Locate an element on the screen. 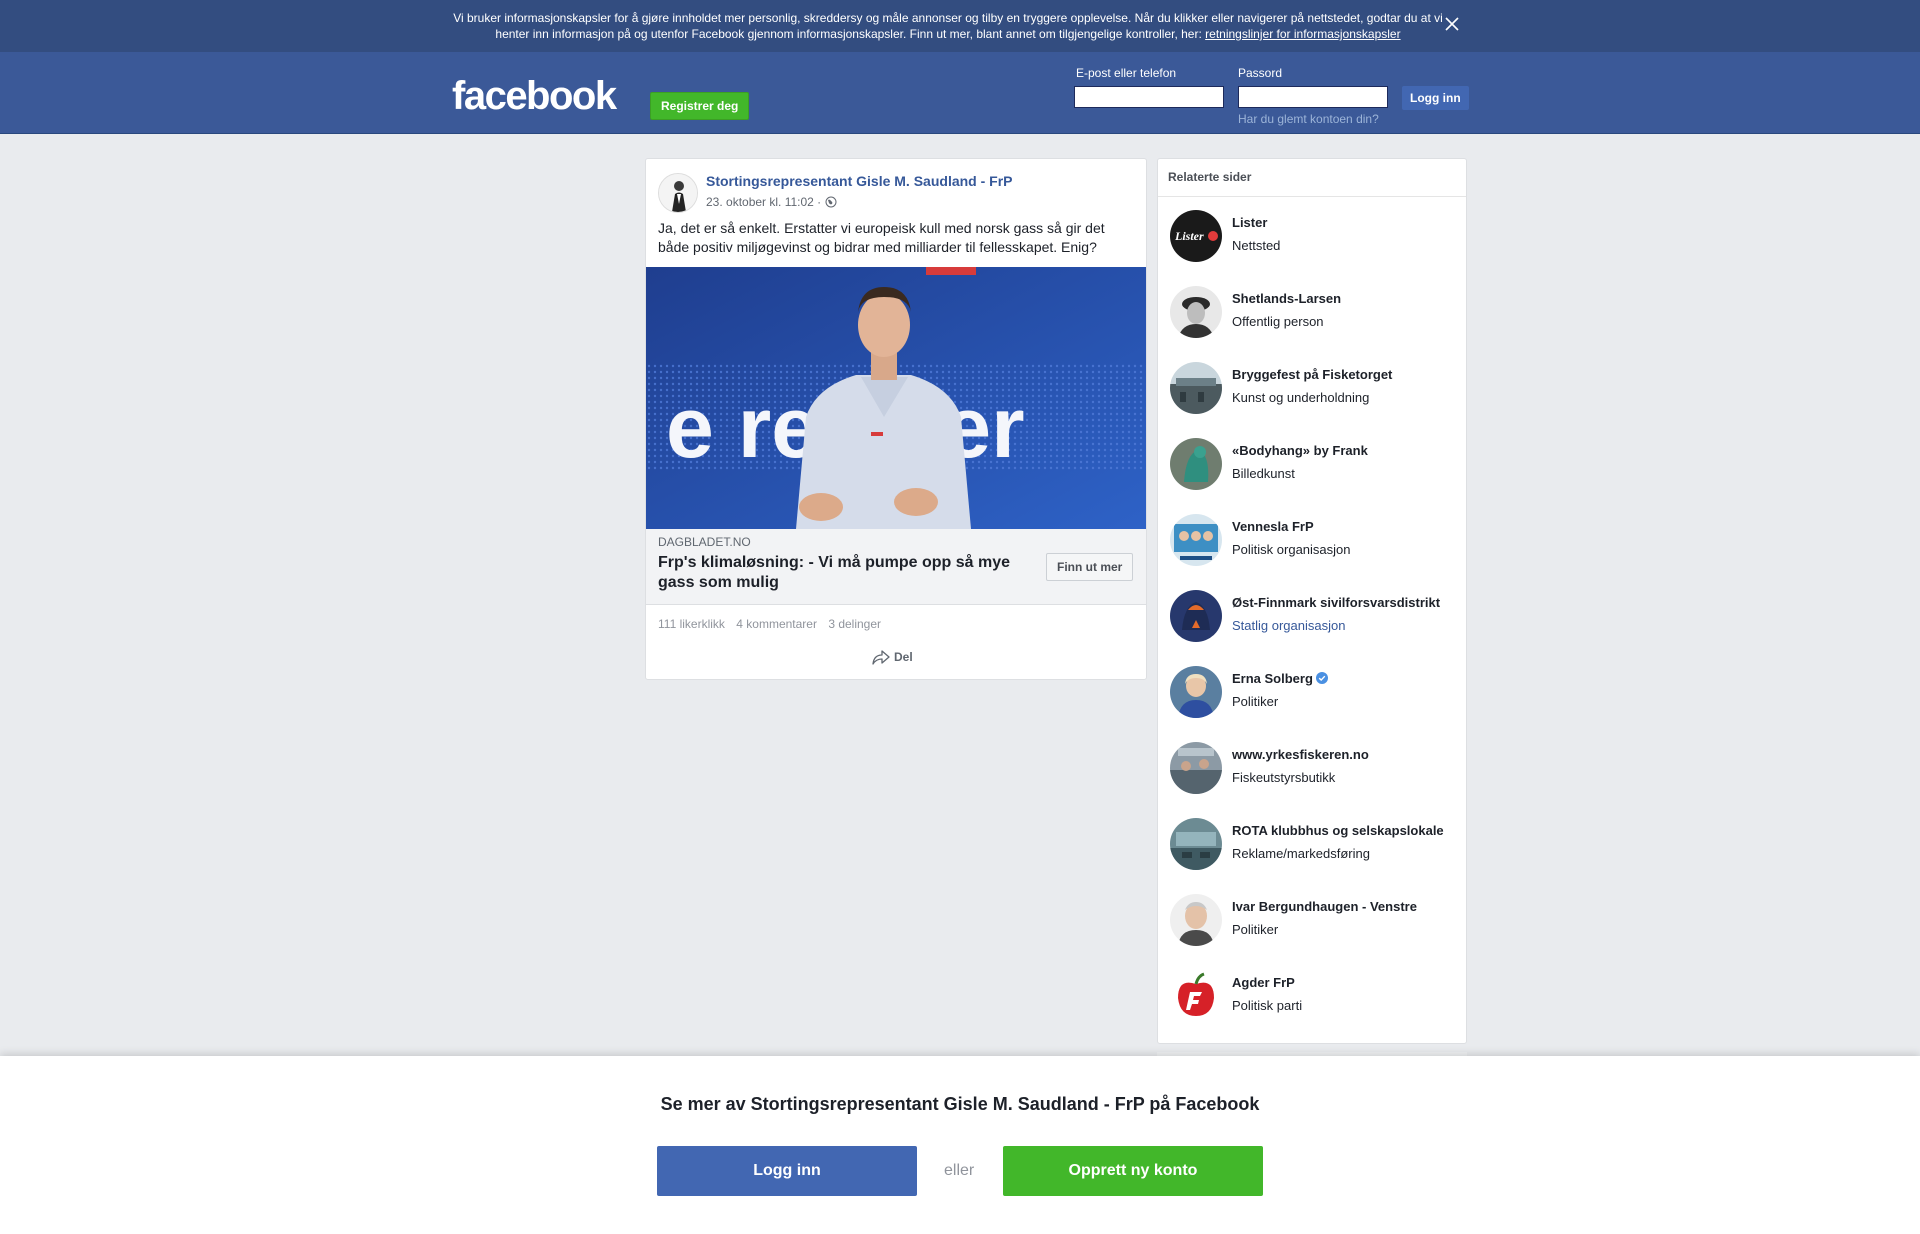  related-page-name: Vennesla FrP is located at coordinates (1273, 526).